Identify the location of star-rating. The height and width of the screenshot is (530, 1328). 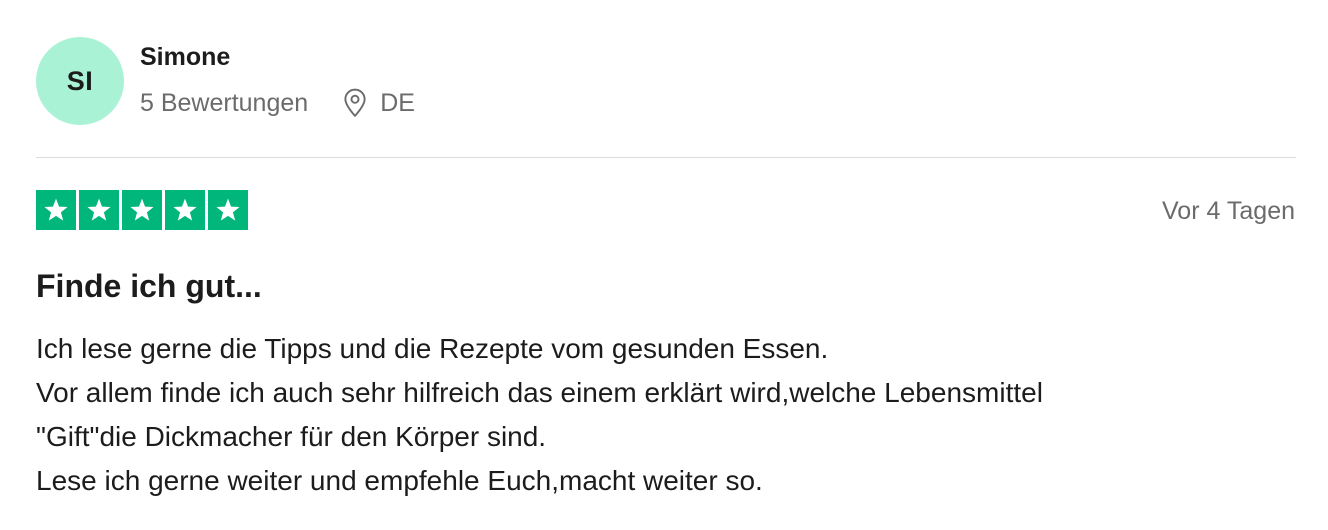
(142, 210).